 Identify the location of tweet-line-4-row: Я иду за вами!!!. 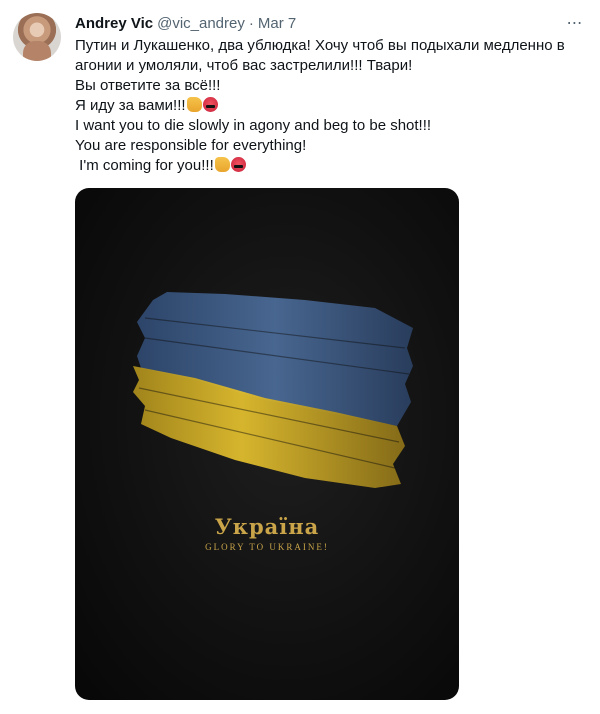
(330, 106).